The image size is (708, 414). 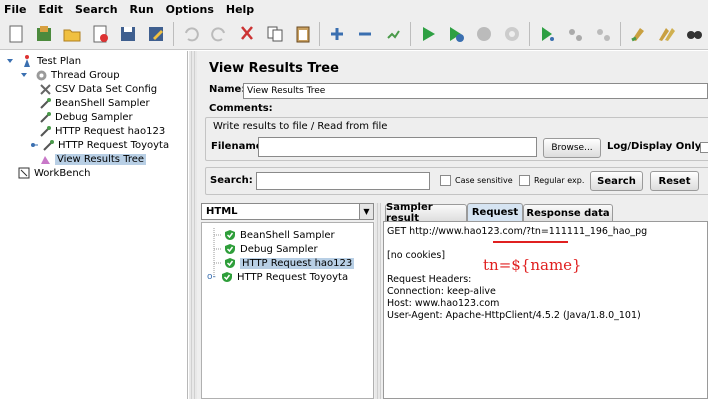 What do you see at coordinates (279, 249) in the screenshot?
I see `result-label: Debug Sampler` at bounding box center [279, 249].